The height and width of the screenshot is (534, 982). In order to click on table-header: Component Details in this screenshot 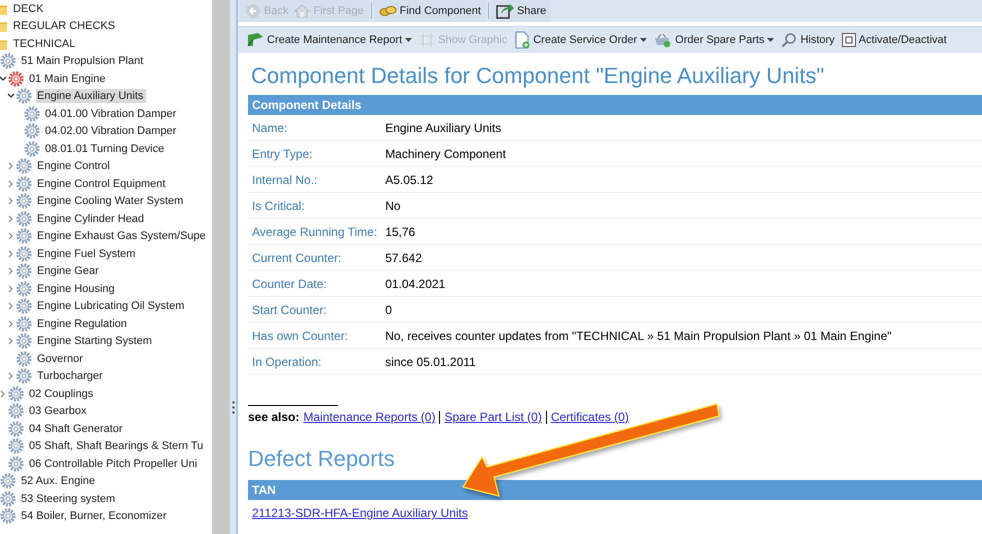, I will do `click(615, 105)`.